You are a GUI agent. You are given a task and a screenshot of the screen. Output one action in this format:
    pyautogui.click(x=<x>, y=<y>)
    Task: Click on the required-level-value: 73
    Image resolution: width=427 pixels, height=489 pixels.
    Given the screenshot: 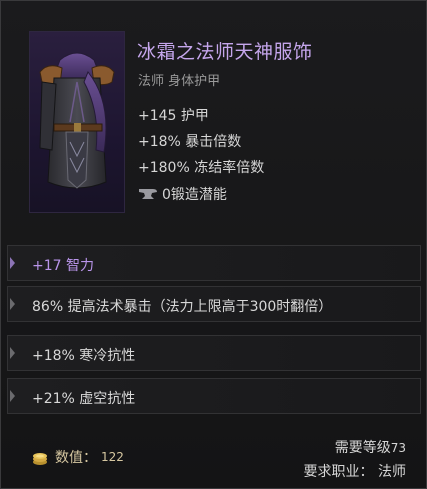 What is the action you would take?
    pyautogui.click(x=398, y=448)
    